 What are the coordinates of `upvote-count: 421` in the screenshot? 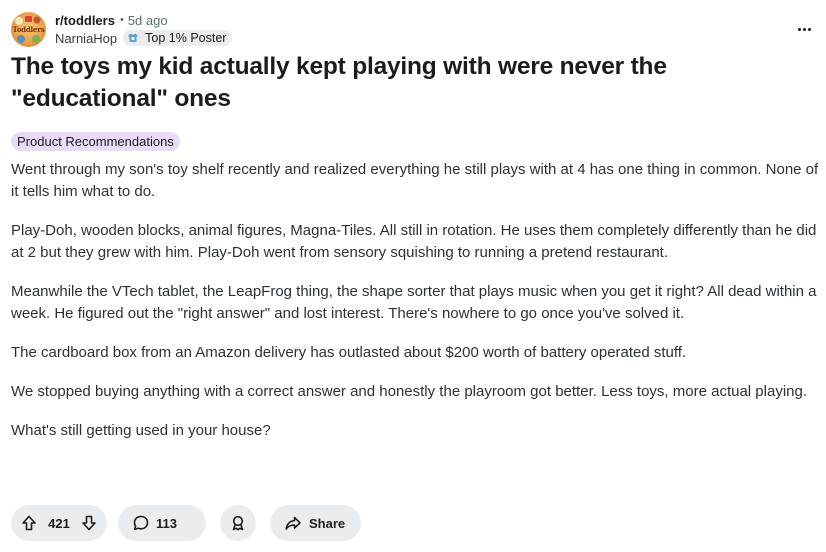 It's located at (59, 523).